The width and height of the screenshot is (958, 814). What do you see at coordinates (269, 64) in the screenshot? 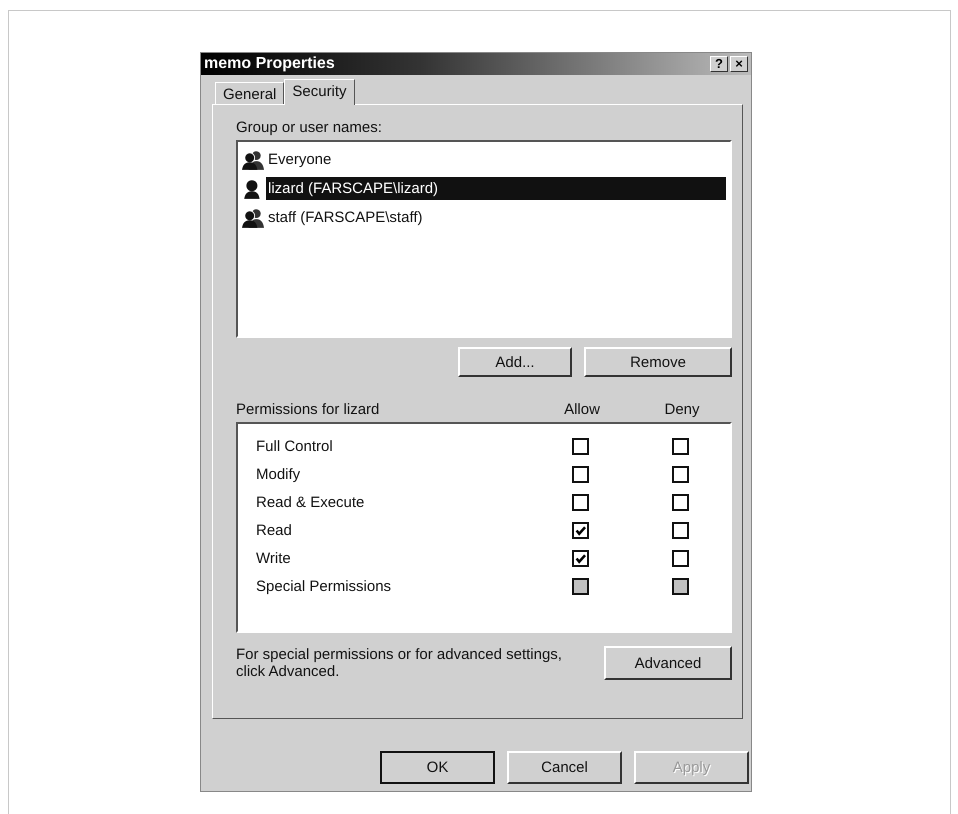
I see `window-title: memo Properties` at bounding box center [269, 64].